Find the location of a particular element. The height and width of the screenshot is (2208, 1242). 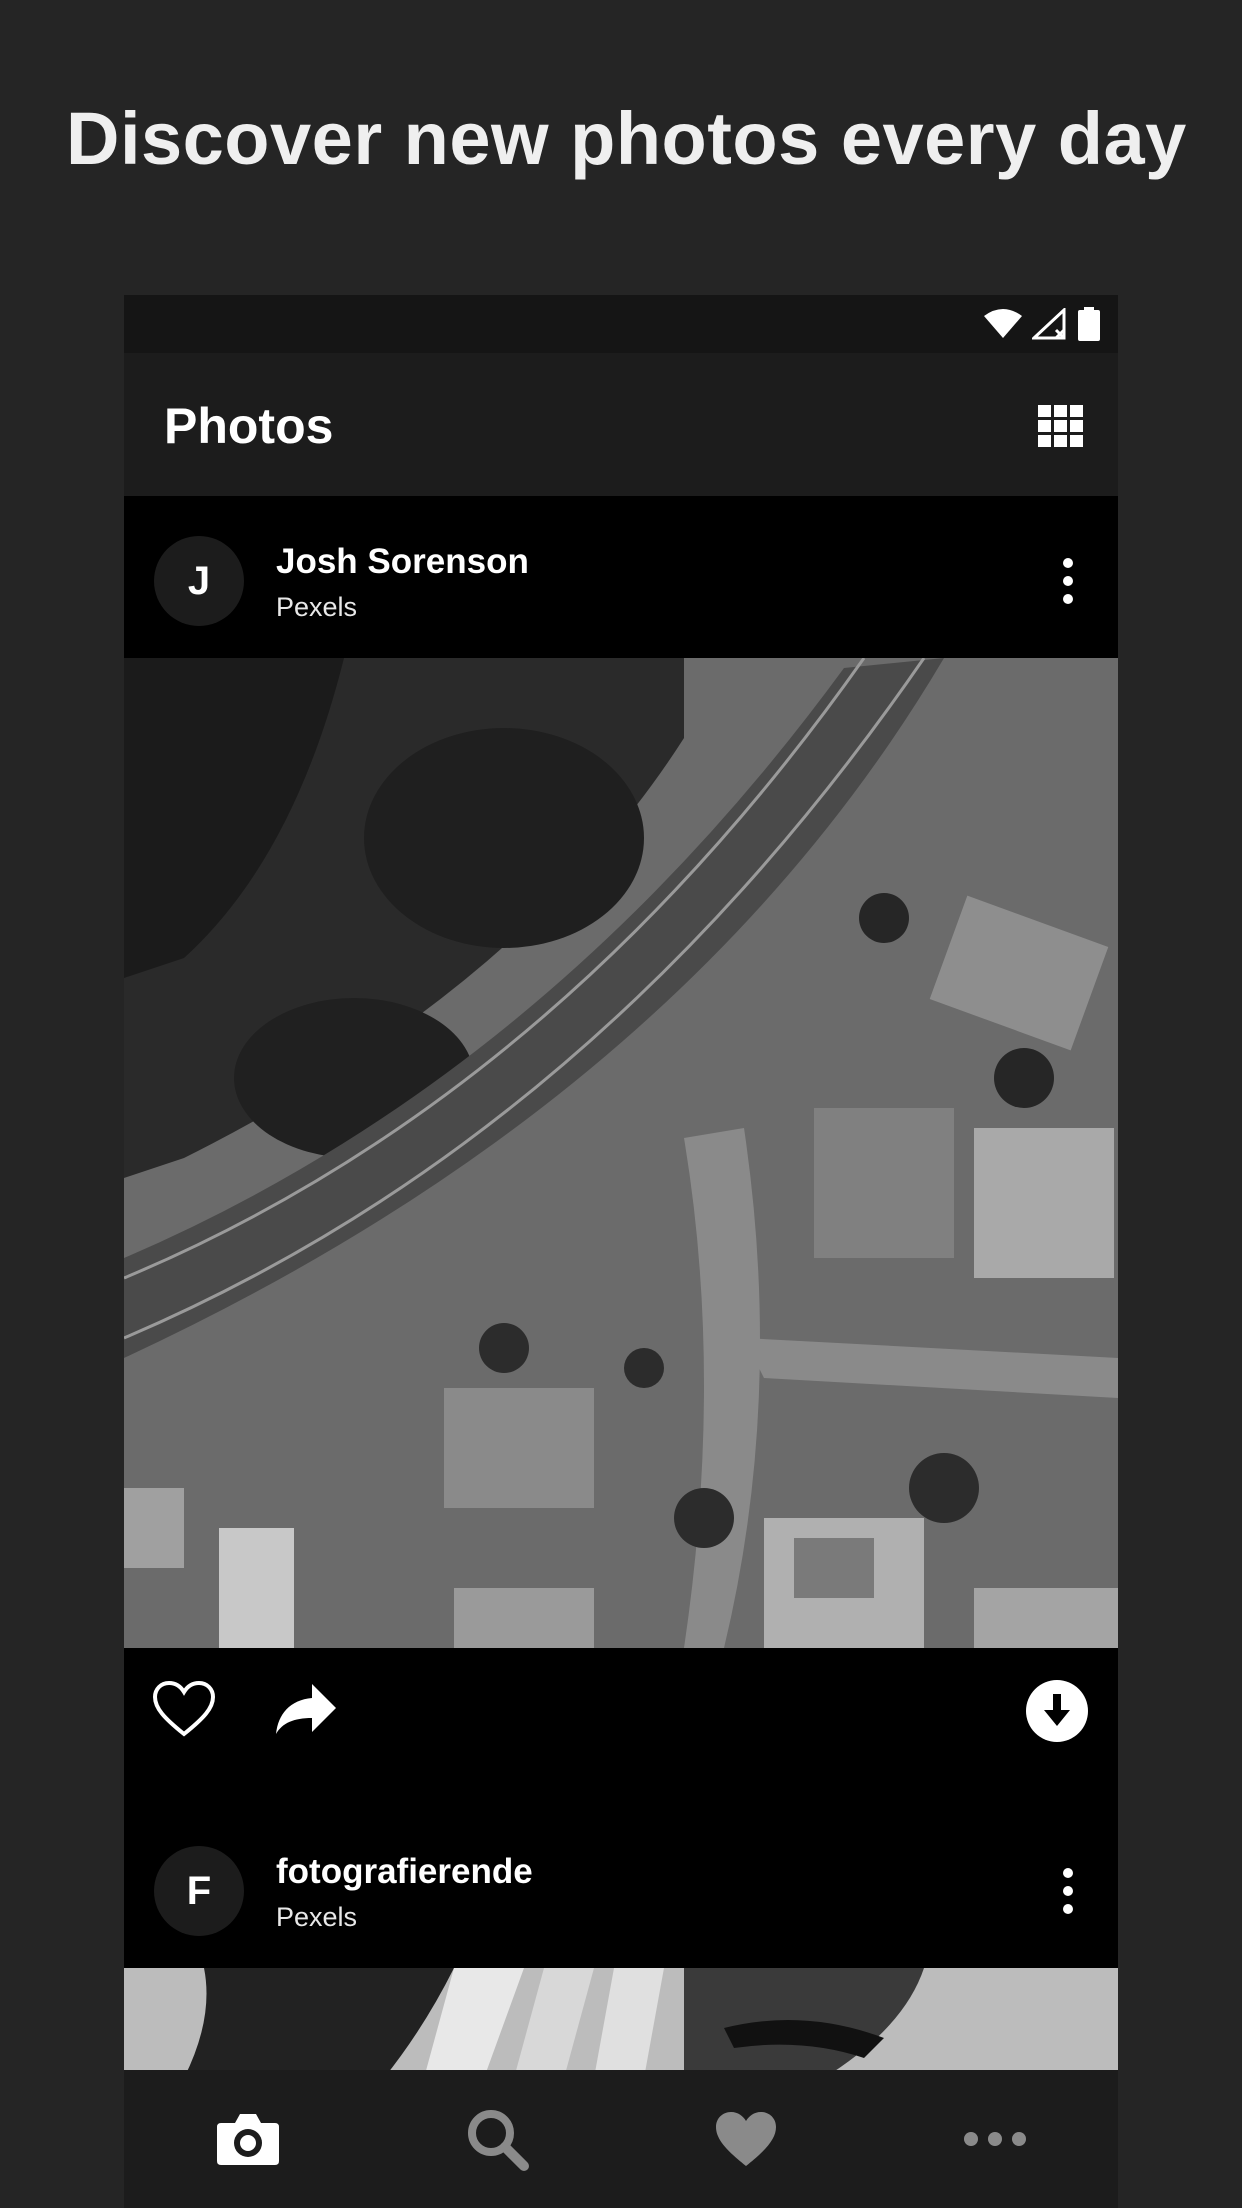

battery-icon is located at coordinates (1089, 324).